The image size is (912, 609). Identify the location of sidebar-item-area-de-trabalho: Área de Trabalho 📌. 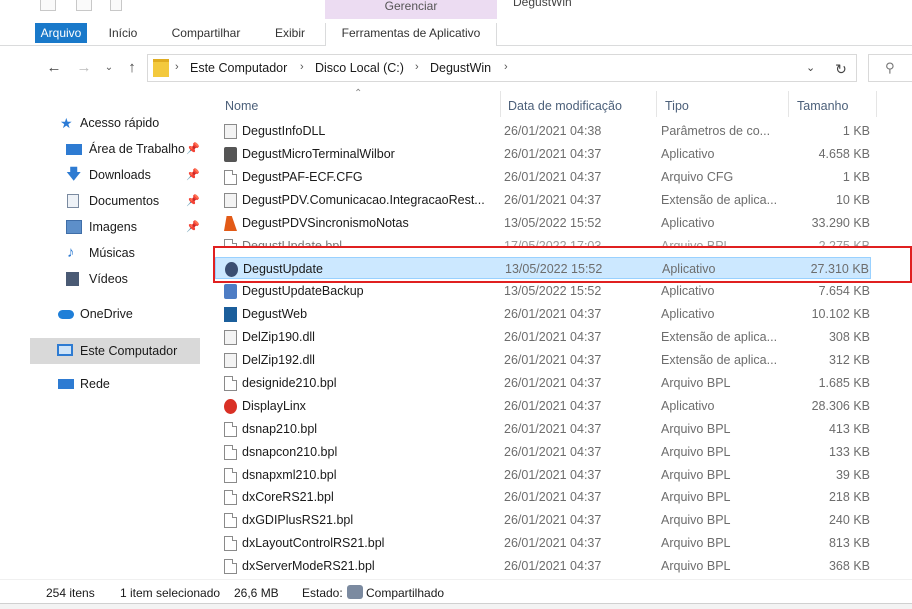
(102, 149).